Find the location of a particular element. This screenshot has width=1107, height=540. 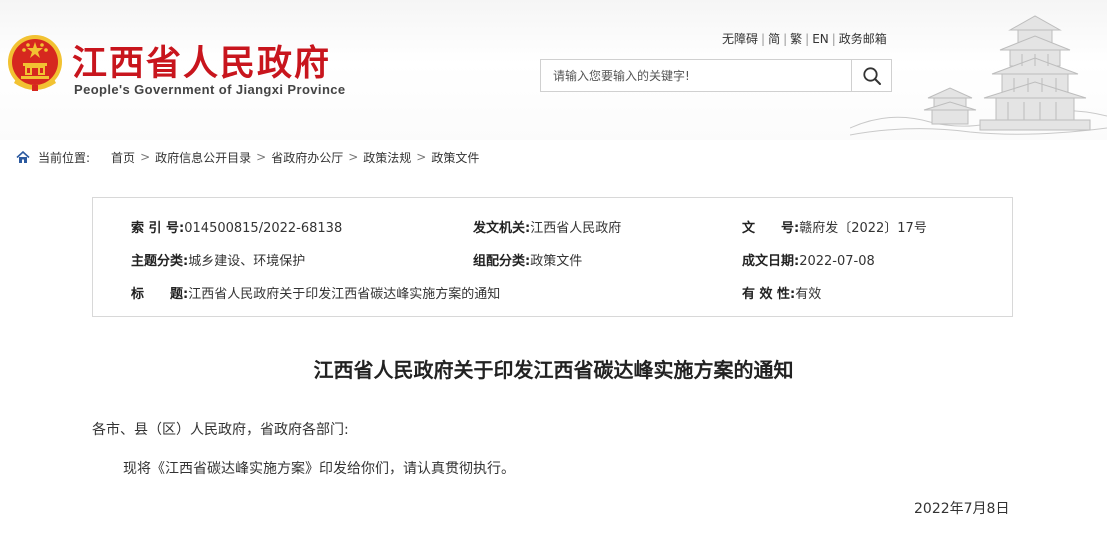

category-field: 组配分类:政策文件 is located at coordinates (527, 259).